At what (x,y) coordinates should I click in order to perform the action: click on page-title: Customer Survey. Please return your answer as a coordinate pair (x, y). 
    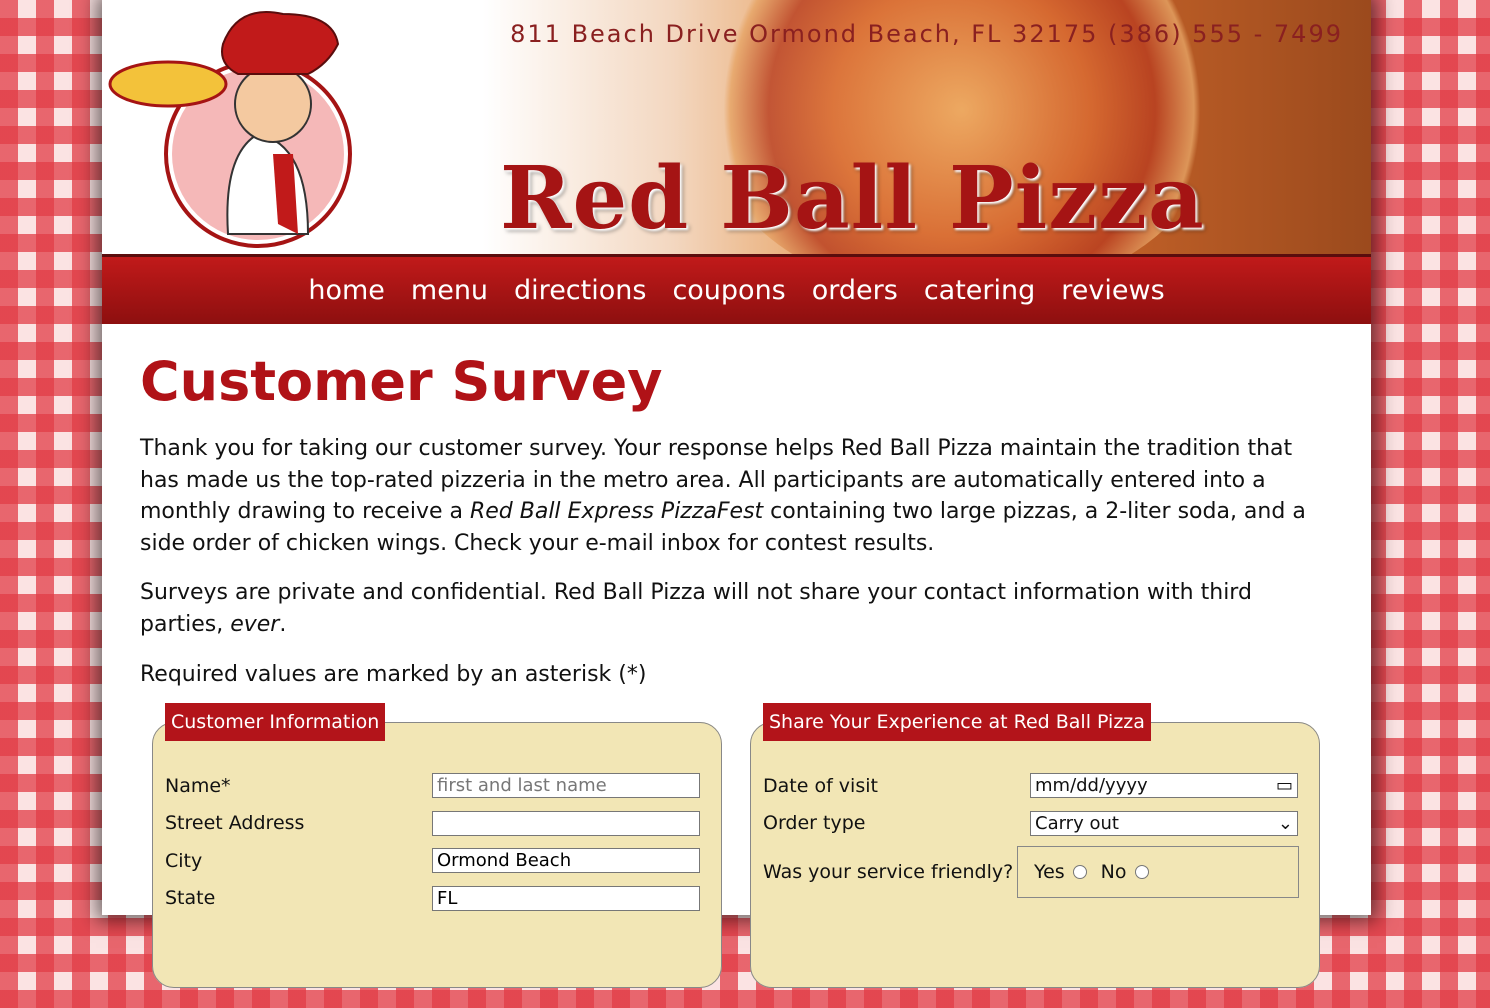
    Looking at the image, I should click on (401, 381).